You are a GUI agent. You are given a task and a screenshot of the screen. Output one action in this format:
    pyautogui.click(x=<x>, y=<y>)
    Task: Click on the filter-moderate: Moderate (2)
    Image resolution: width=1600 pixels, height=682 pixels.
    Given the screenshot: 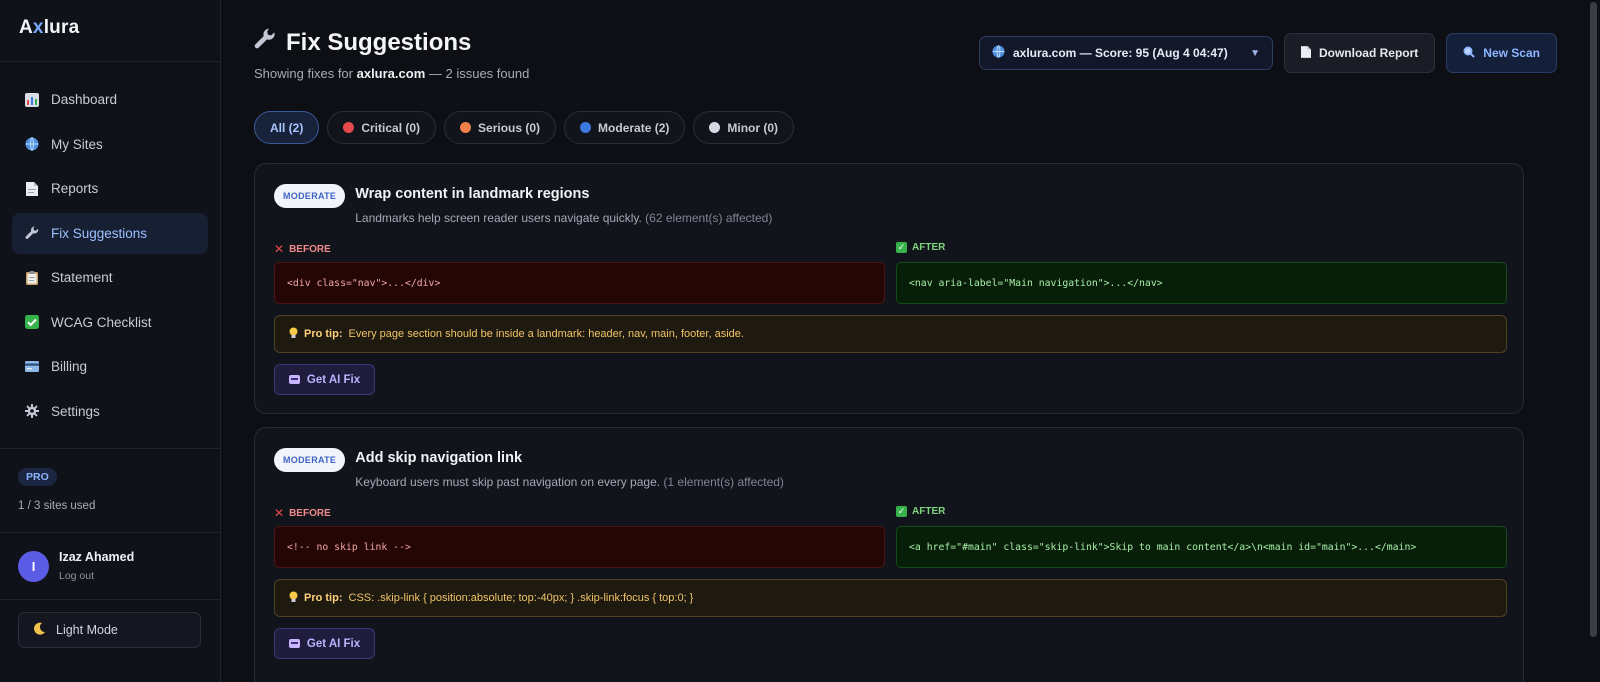 What is the action you would take?
    pyautogui.click(x=625, y=127)
    